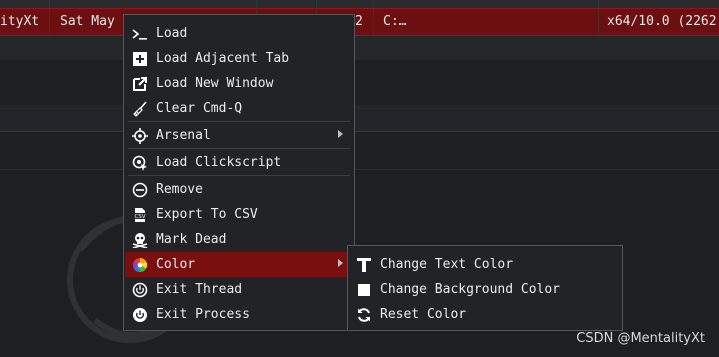  What do you see at coordinates (215, 83) in the screenshot?
I see `menu-item-label: Load New Window` at bounding box center [215, 83].